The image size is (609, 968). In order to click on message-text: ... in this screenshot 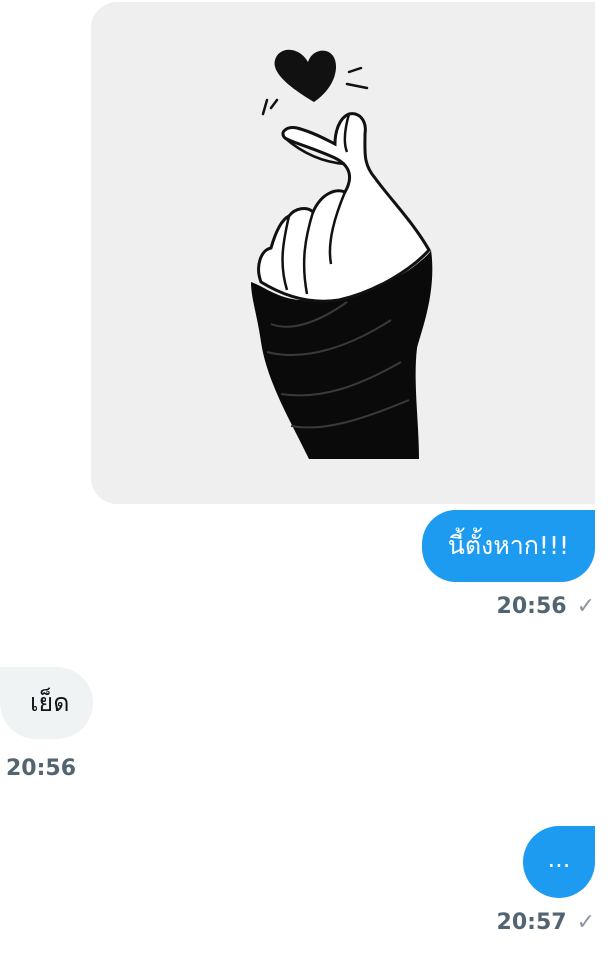, I will do `click(559, 859)`.